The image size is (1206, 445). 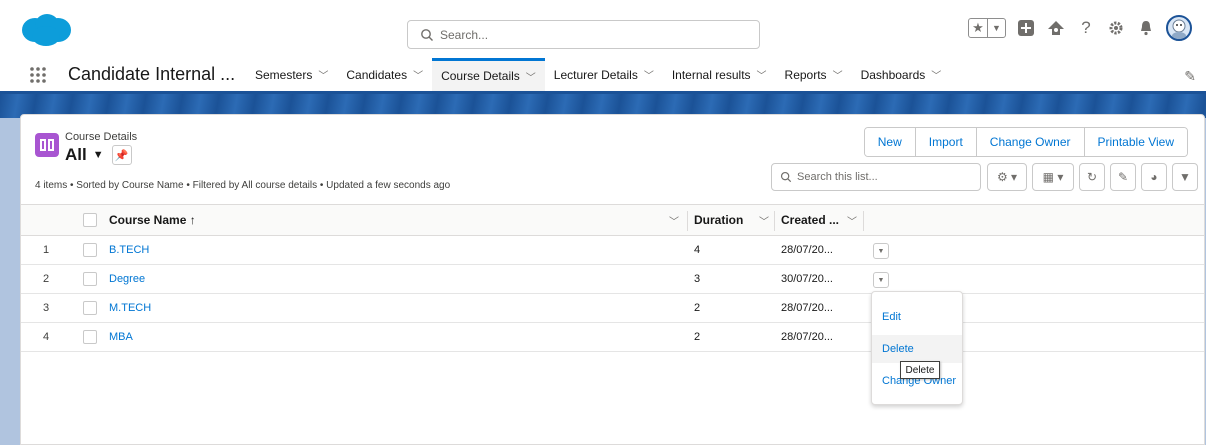 I want to click on select-all-checkbox, so click(x=90, y=220).